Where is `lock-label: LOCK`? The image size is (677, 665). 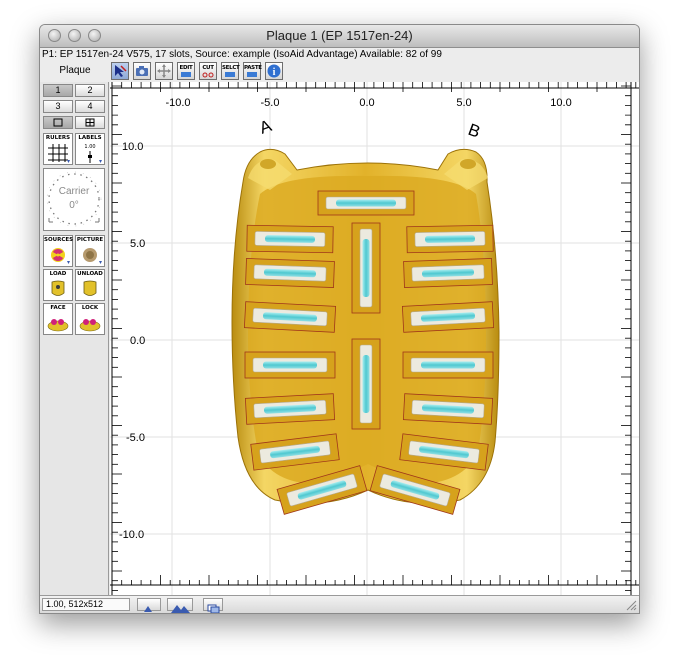 lock-label: LOCK is located at coordinates (90, 308).